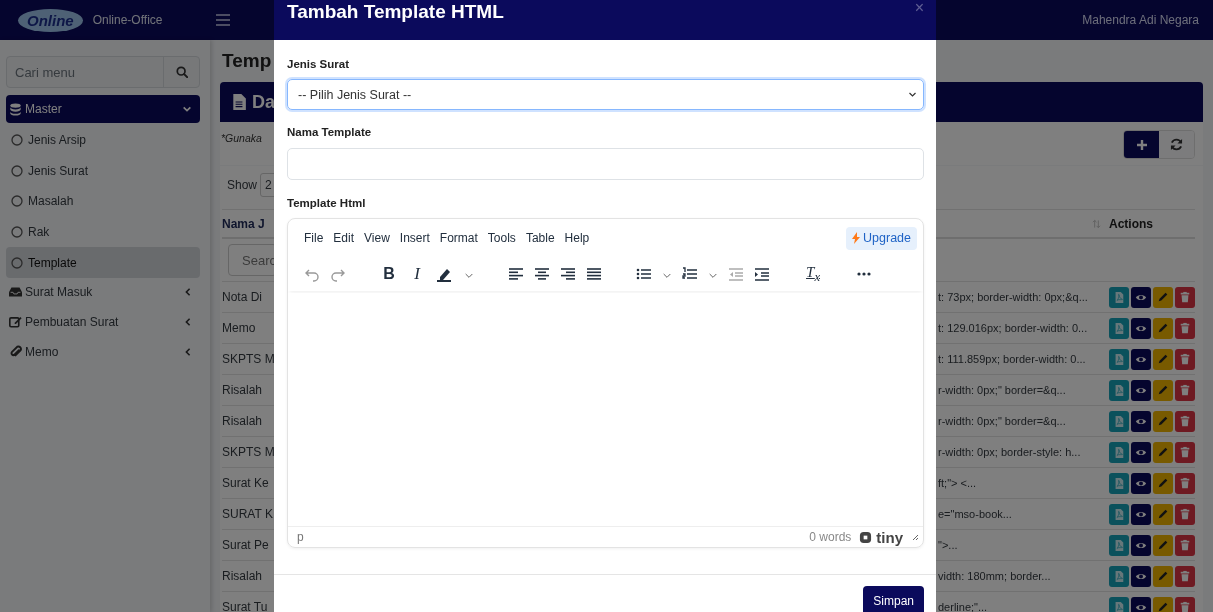 The width and height of the screenshot is (1213, 612). I want to click on search-field: Cari menu, so click(103, 72).